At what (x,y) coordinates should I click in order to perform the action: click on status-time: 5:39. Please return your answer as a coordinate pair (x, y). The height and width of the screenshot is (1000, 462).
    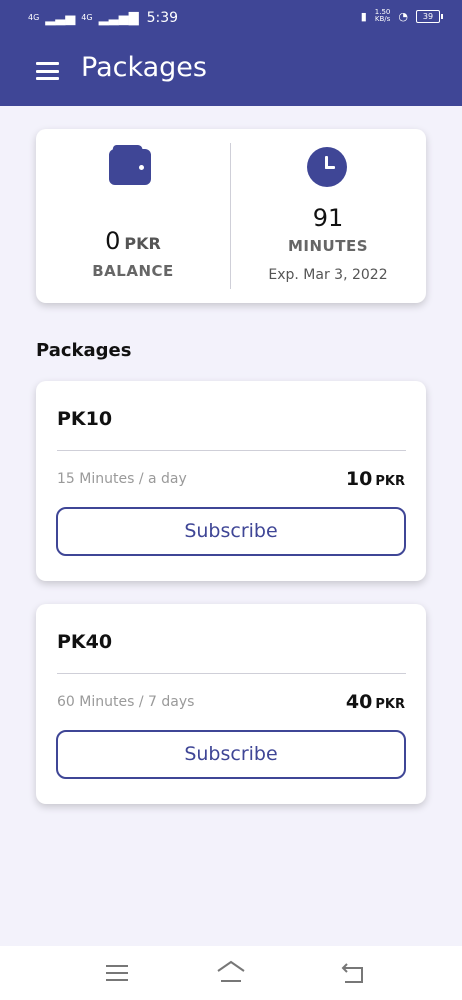
    Looking at the image, I should click on (162, 18).